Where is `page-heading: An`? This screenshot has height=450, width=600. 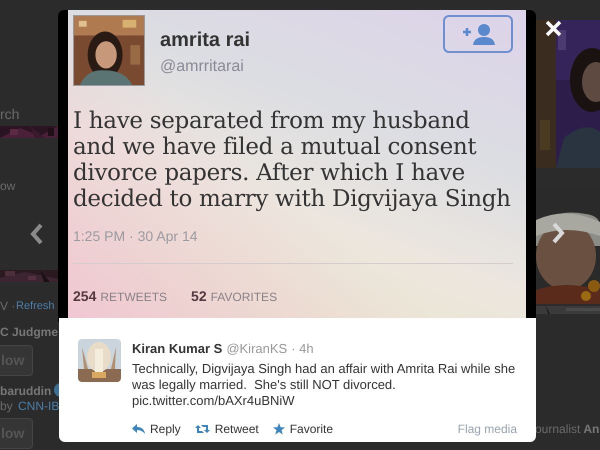
page-heading: An is located at coordinates (591, 429).